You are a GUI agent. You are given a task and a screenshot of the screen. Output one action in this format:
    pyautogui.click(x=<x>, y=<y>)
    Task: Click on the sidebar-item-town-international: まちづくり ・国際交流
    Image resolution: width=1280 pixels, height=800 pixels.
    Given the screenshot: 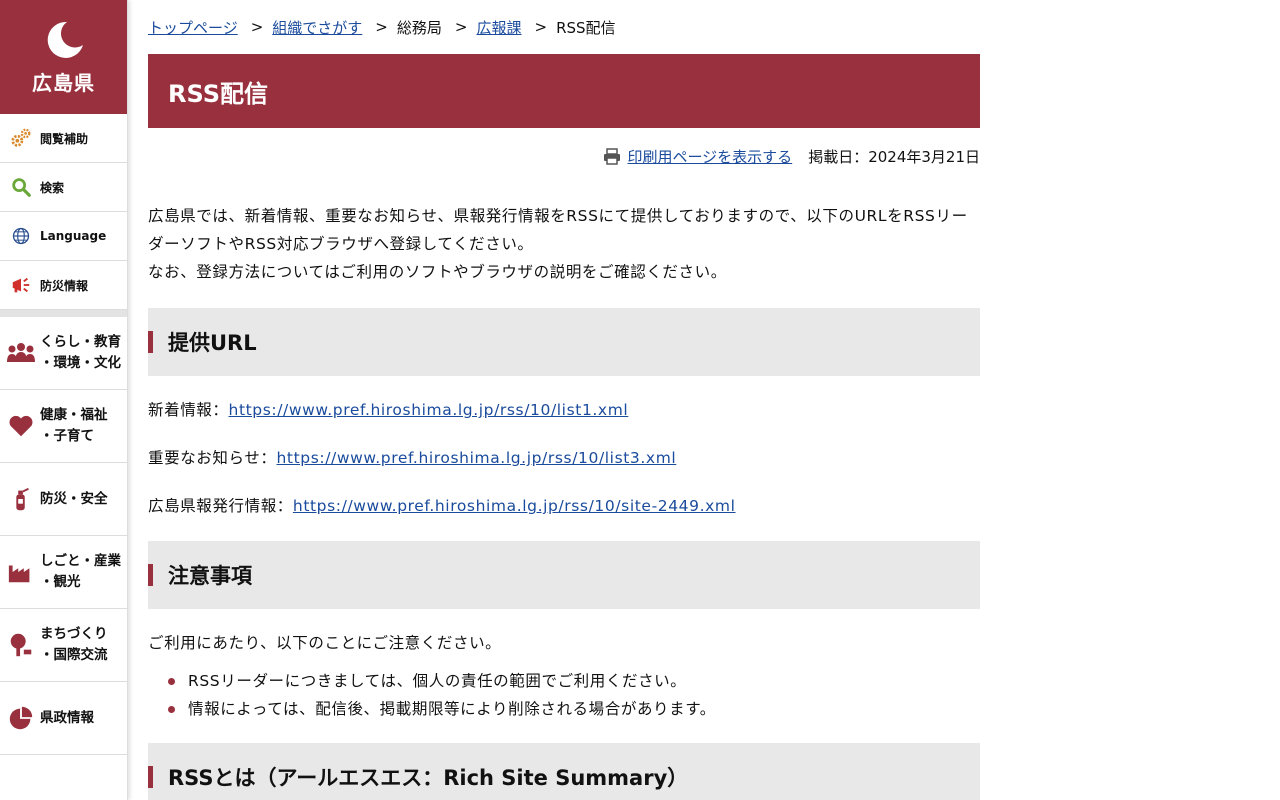 What is the action you would take?
    pyautogui.click(x=63, y=645)
    